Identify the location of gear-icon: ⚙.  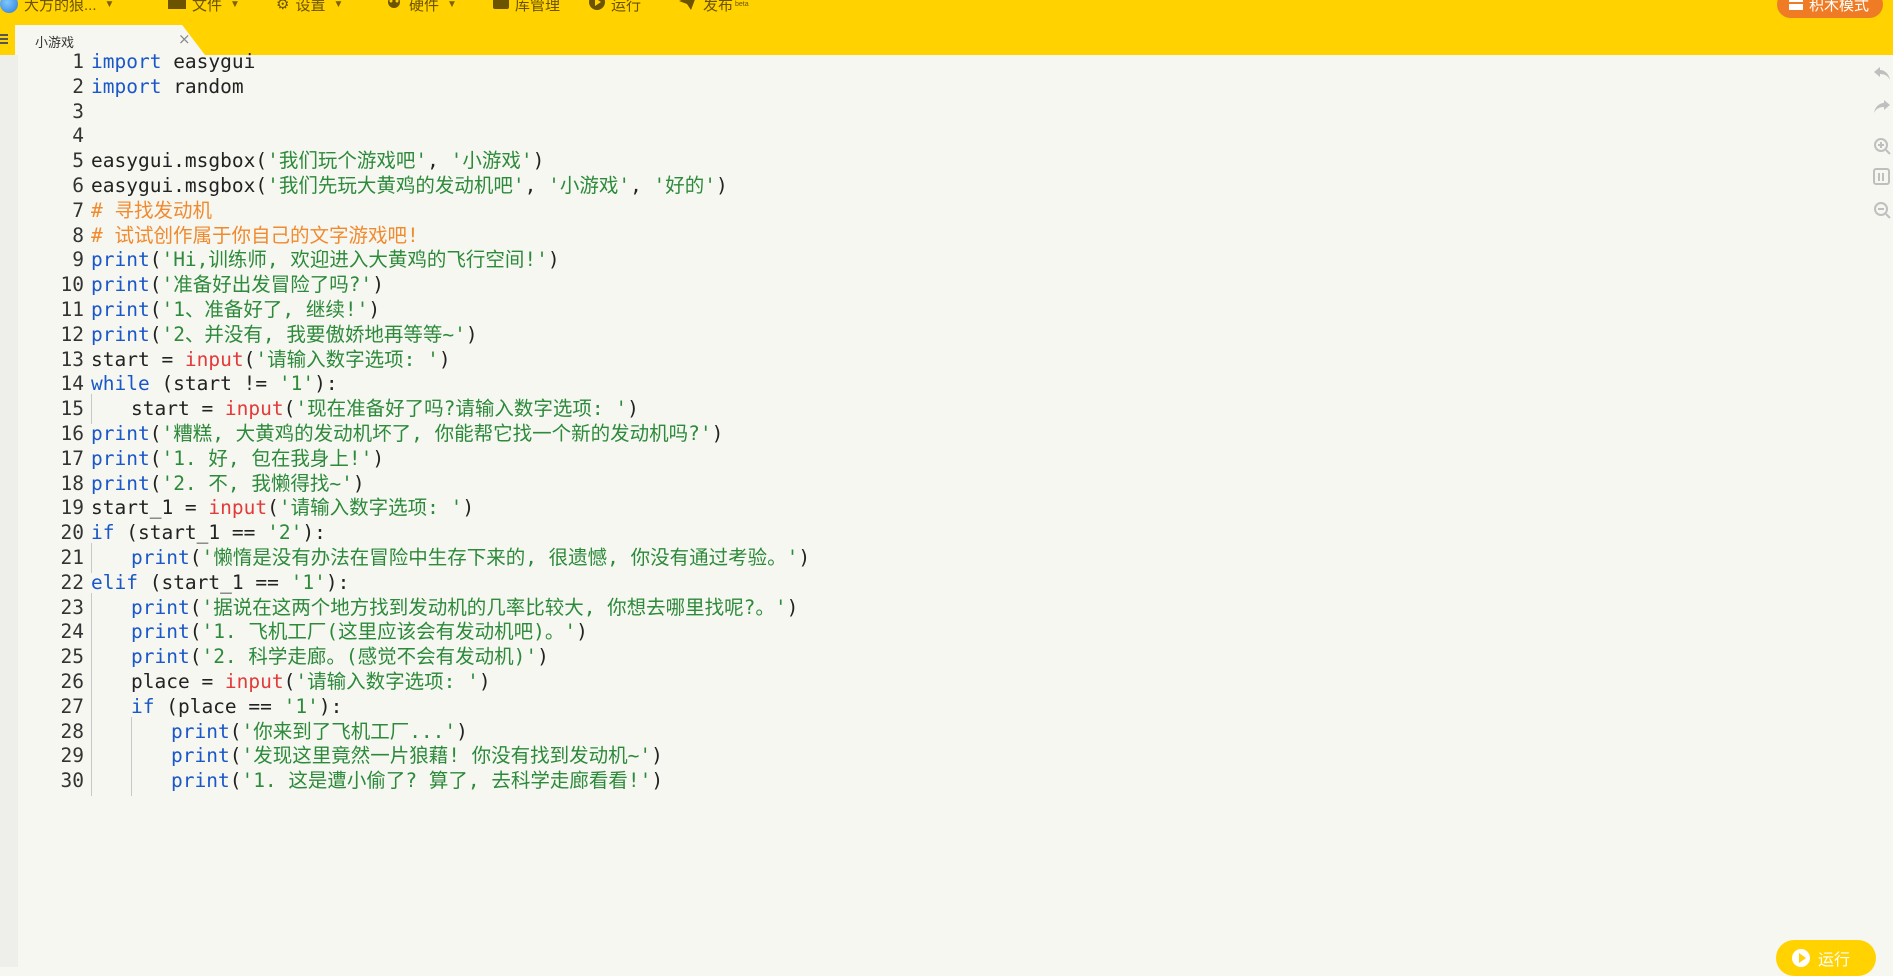
(283, 6).